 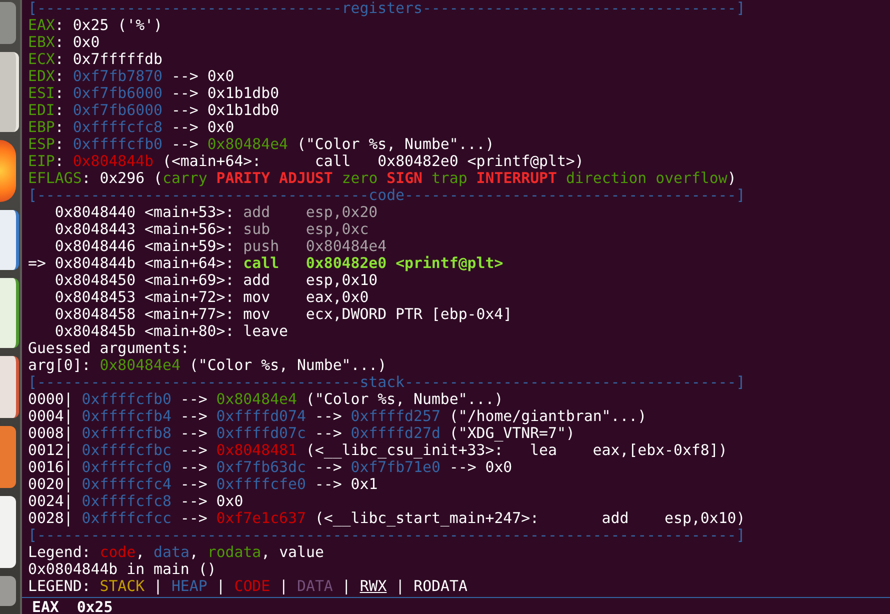 What do you see at coordinates (387, 382) in the screenshot?
I see `section-header: [------------------------------------stack-------------------------------------]` at bounding box center [387, 382].